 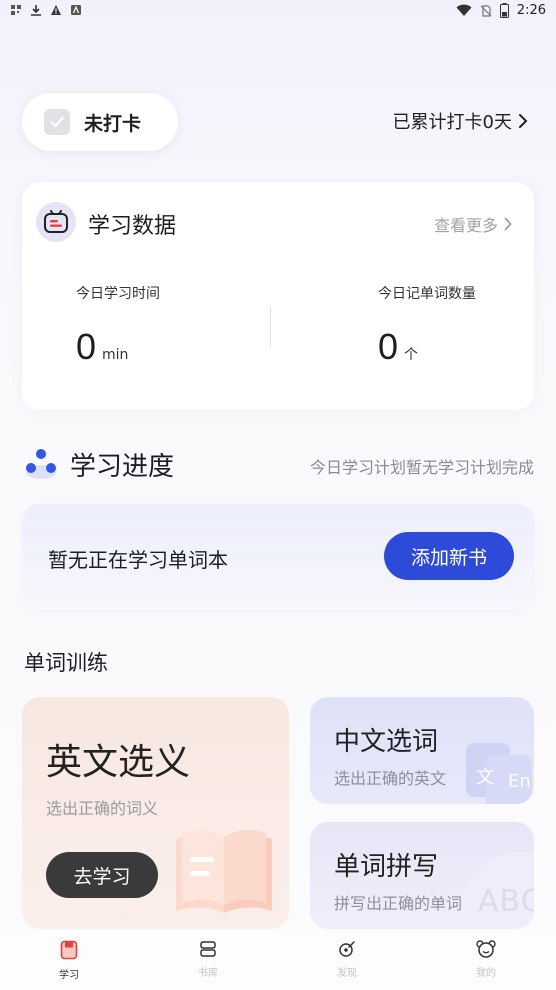 I want to click on words-count-unit: 个, so click(x=411, y=355).